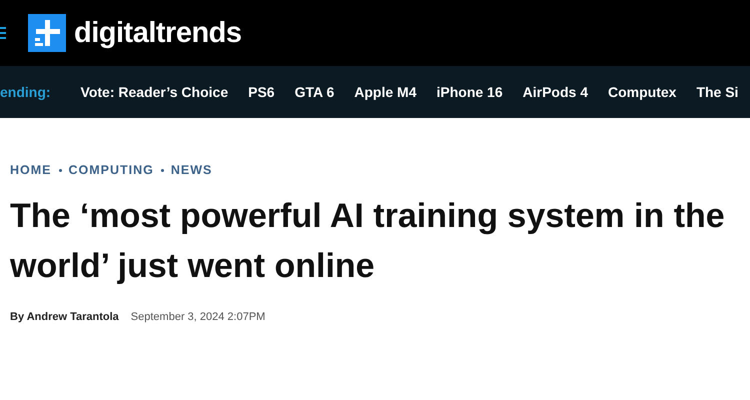 Image resolution: width=750 pixels, height=400 pixels. What do you see at coordinates (64, 317) in the screenshot?
I see `author-link: By Andrew Tarantola` at bounding box center [64, 317].